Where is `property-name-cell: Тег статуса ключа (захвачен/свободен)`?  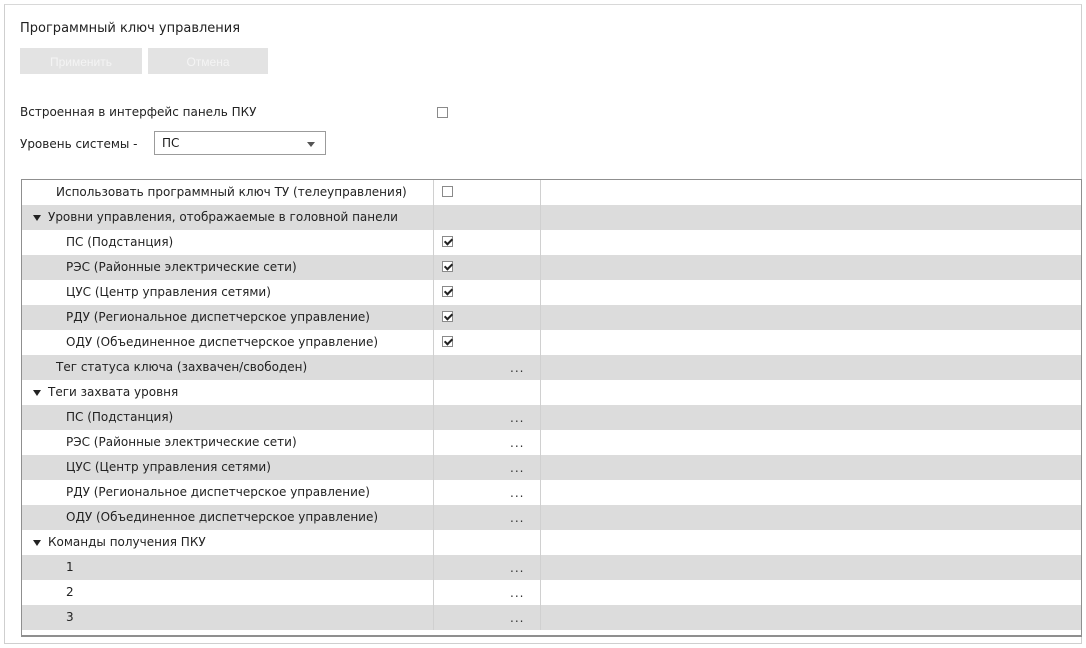 property-name-cell: Тег статуса ключа (захвачен/свободен) is located at coordinates (227, 367).